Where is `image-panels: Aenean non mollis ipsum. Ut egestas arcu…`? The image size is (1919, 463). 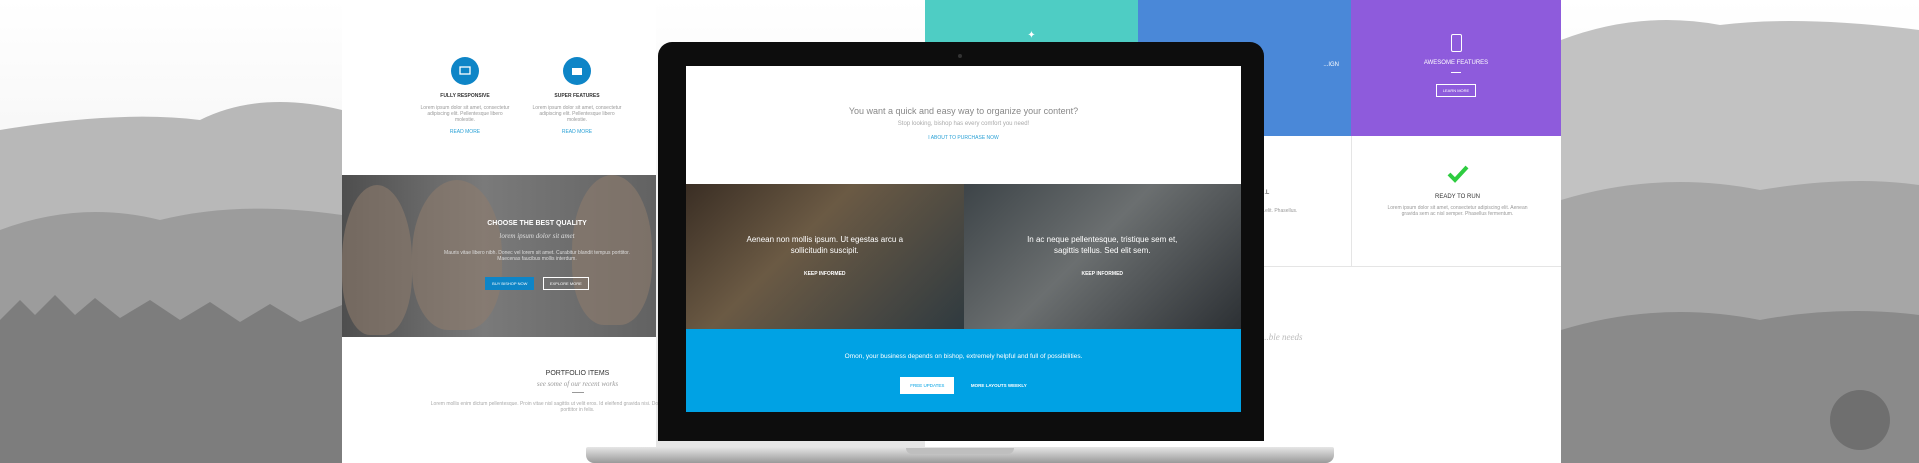 image-panels: Aenean non mollis ipsum. Ut egestas arcu… is located at coordinates (963, 256).